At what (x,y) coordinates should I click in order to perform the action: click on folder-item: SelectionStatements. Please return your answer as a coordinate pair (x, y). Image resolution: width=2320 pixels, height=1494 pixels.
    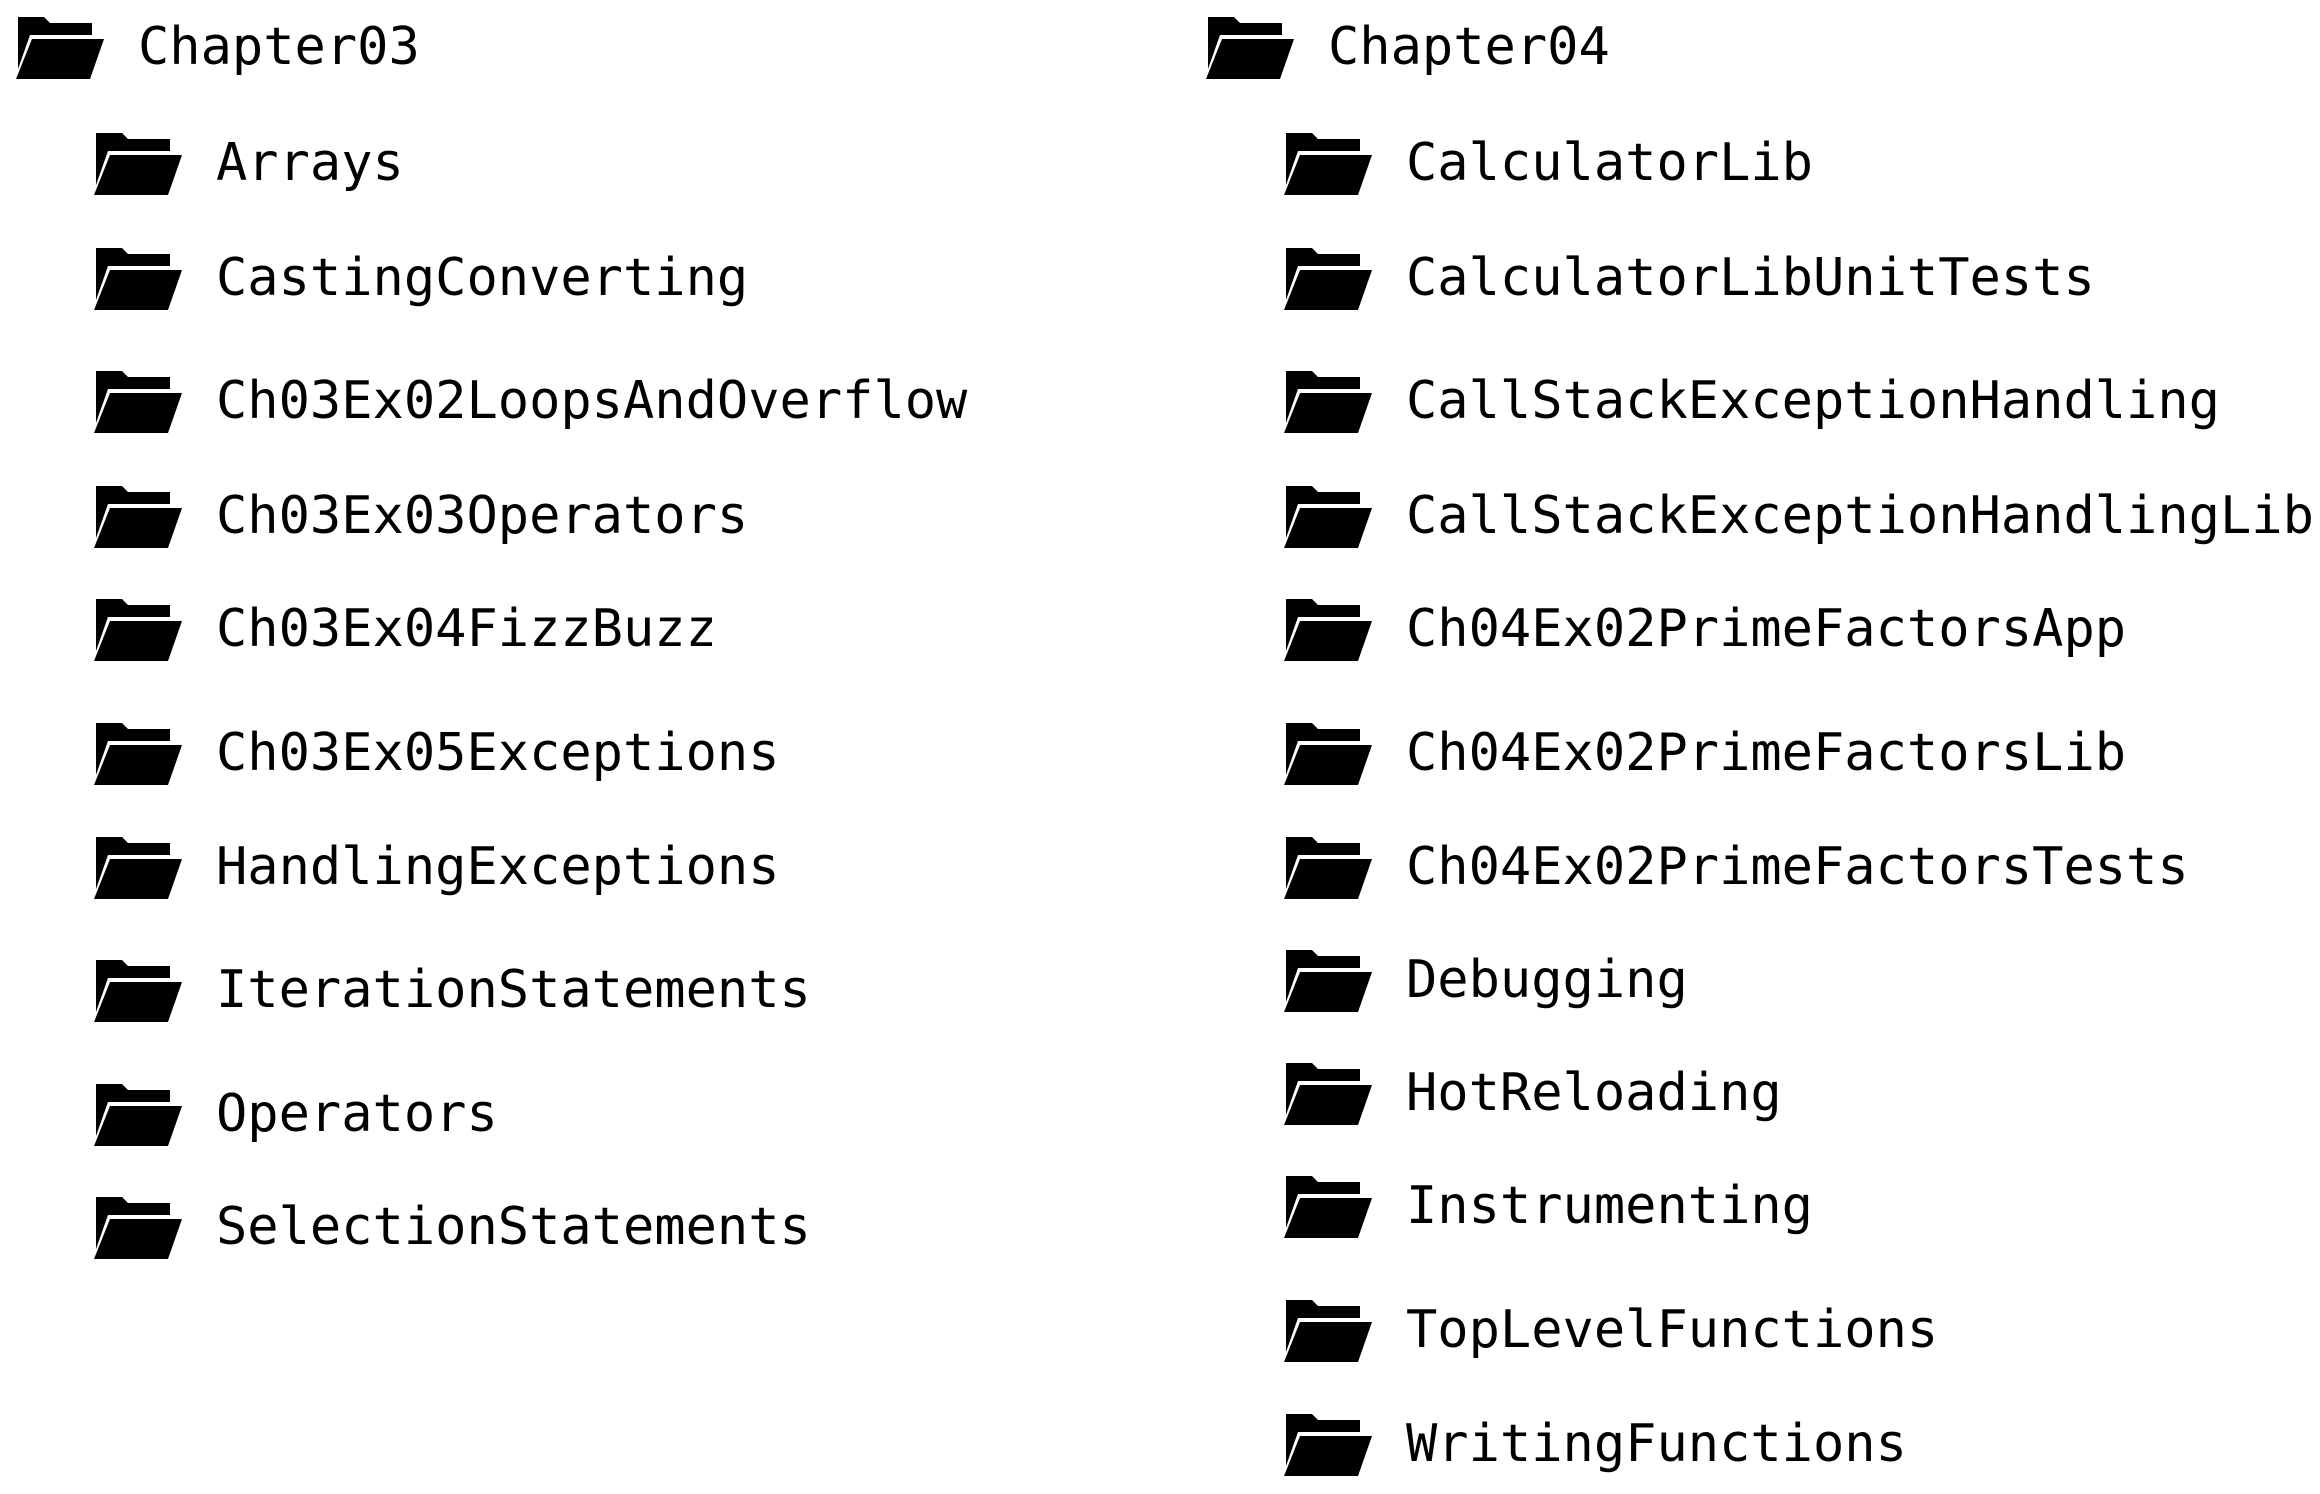
    Looking at the image, I should click on (451, 1227).